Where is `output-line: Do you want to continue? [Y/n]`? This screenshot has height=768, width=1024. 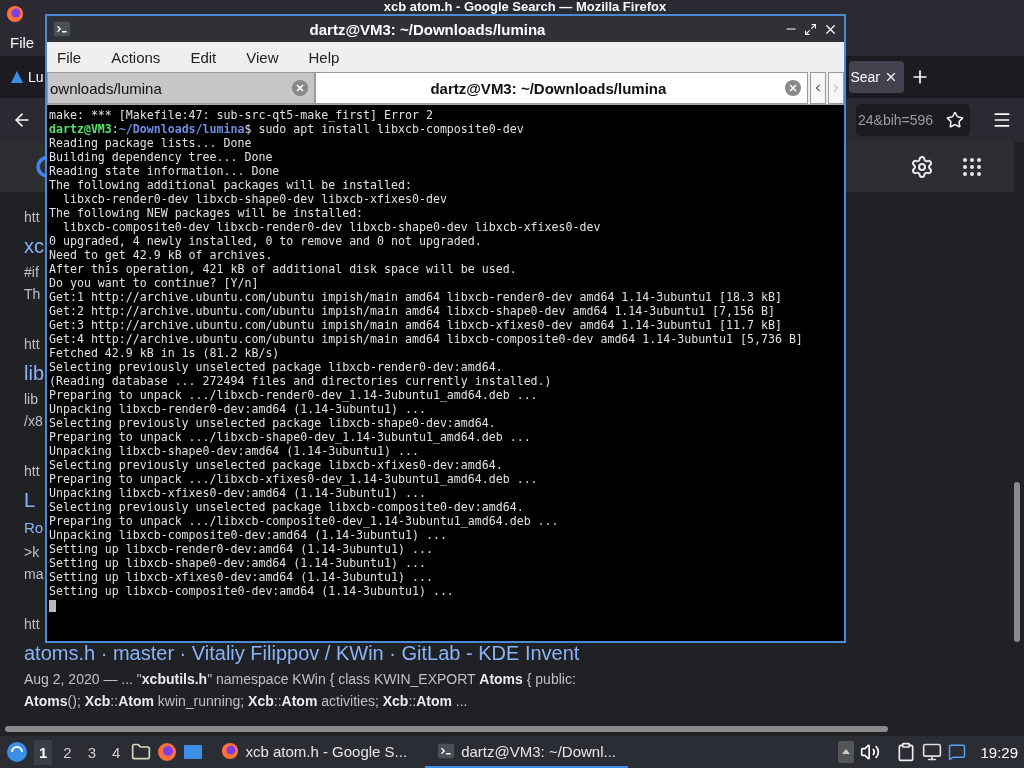
output-line: Do you want to continue? [Y/n] is located at coordinates (154, 283).